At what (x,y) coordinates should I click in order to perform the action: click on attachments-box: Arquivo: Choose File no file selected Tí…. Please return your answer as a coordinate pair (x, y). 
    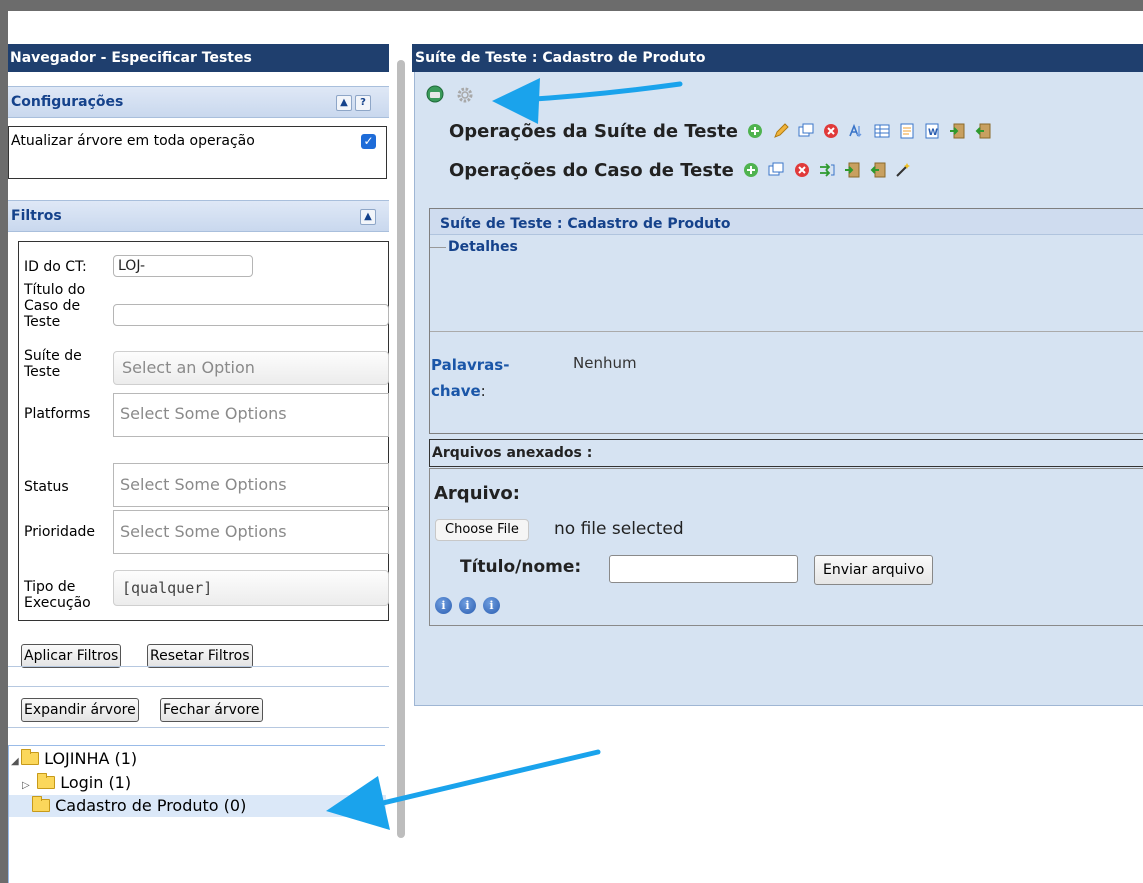
    Looking at the image, I should click on (786, 547).